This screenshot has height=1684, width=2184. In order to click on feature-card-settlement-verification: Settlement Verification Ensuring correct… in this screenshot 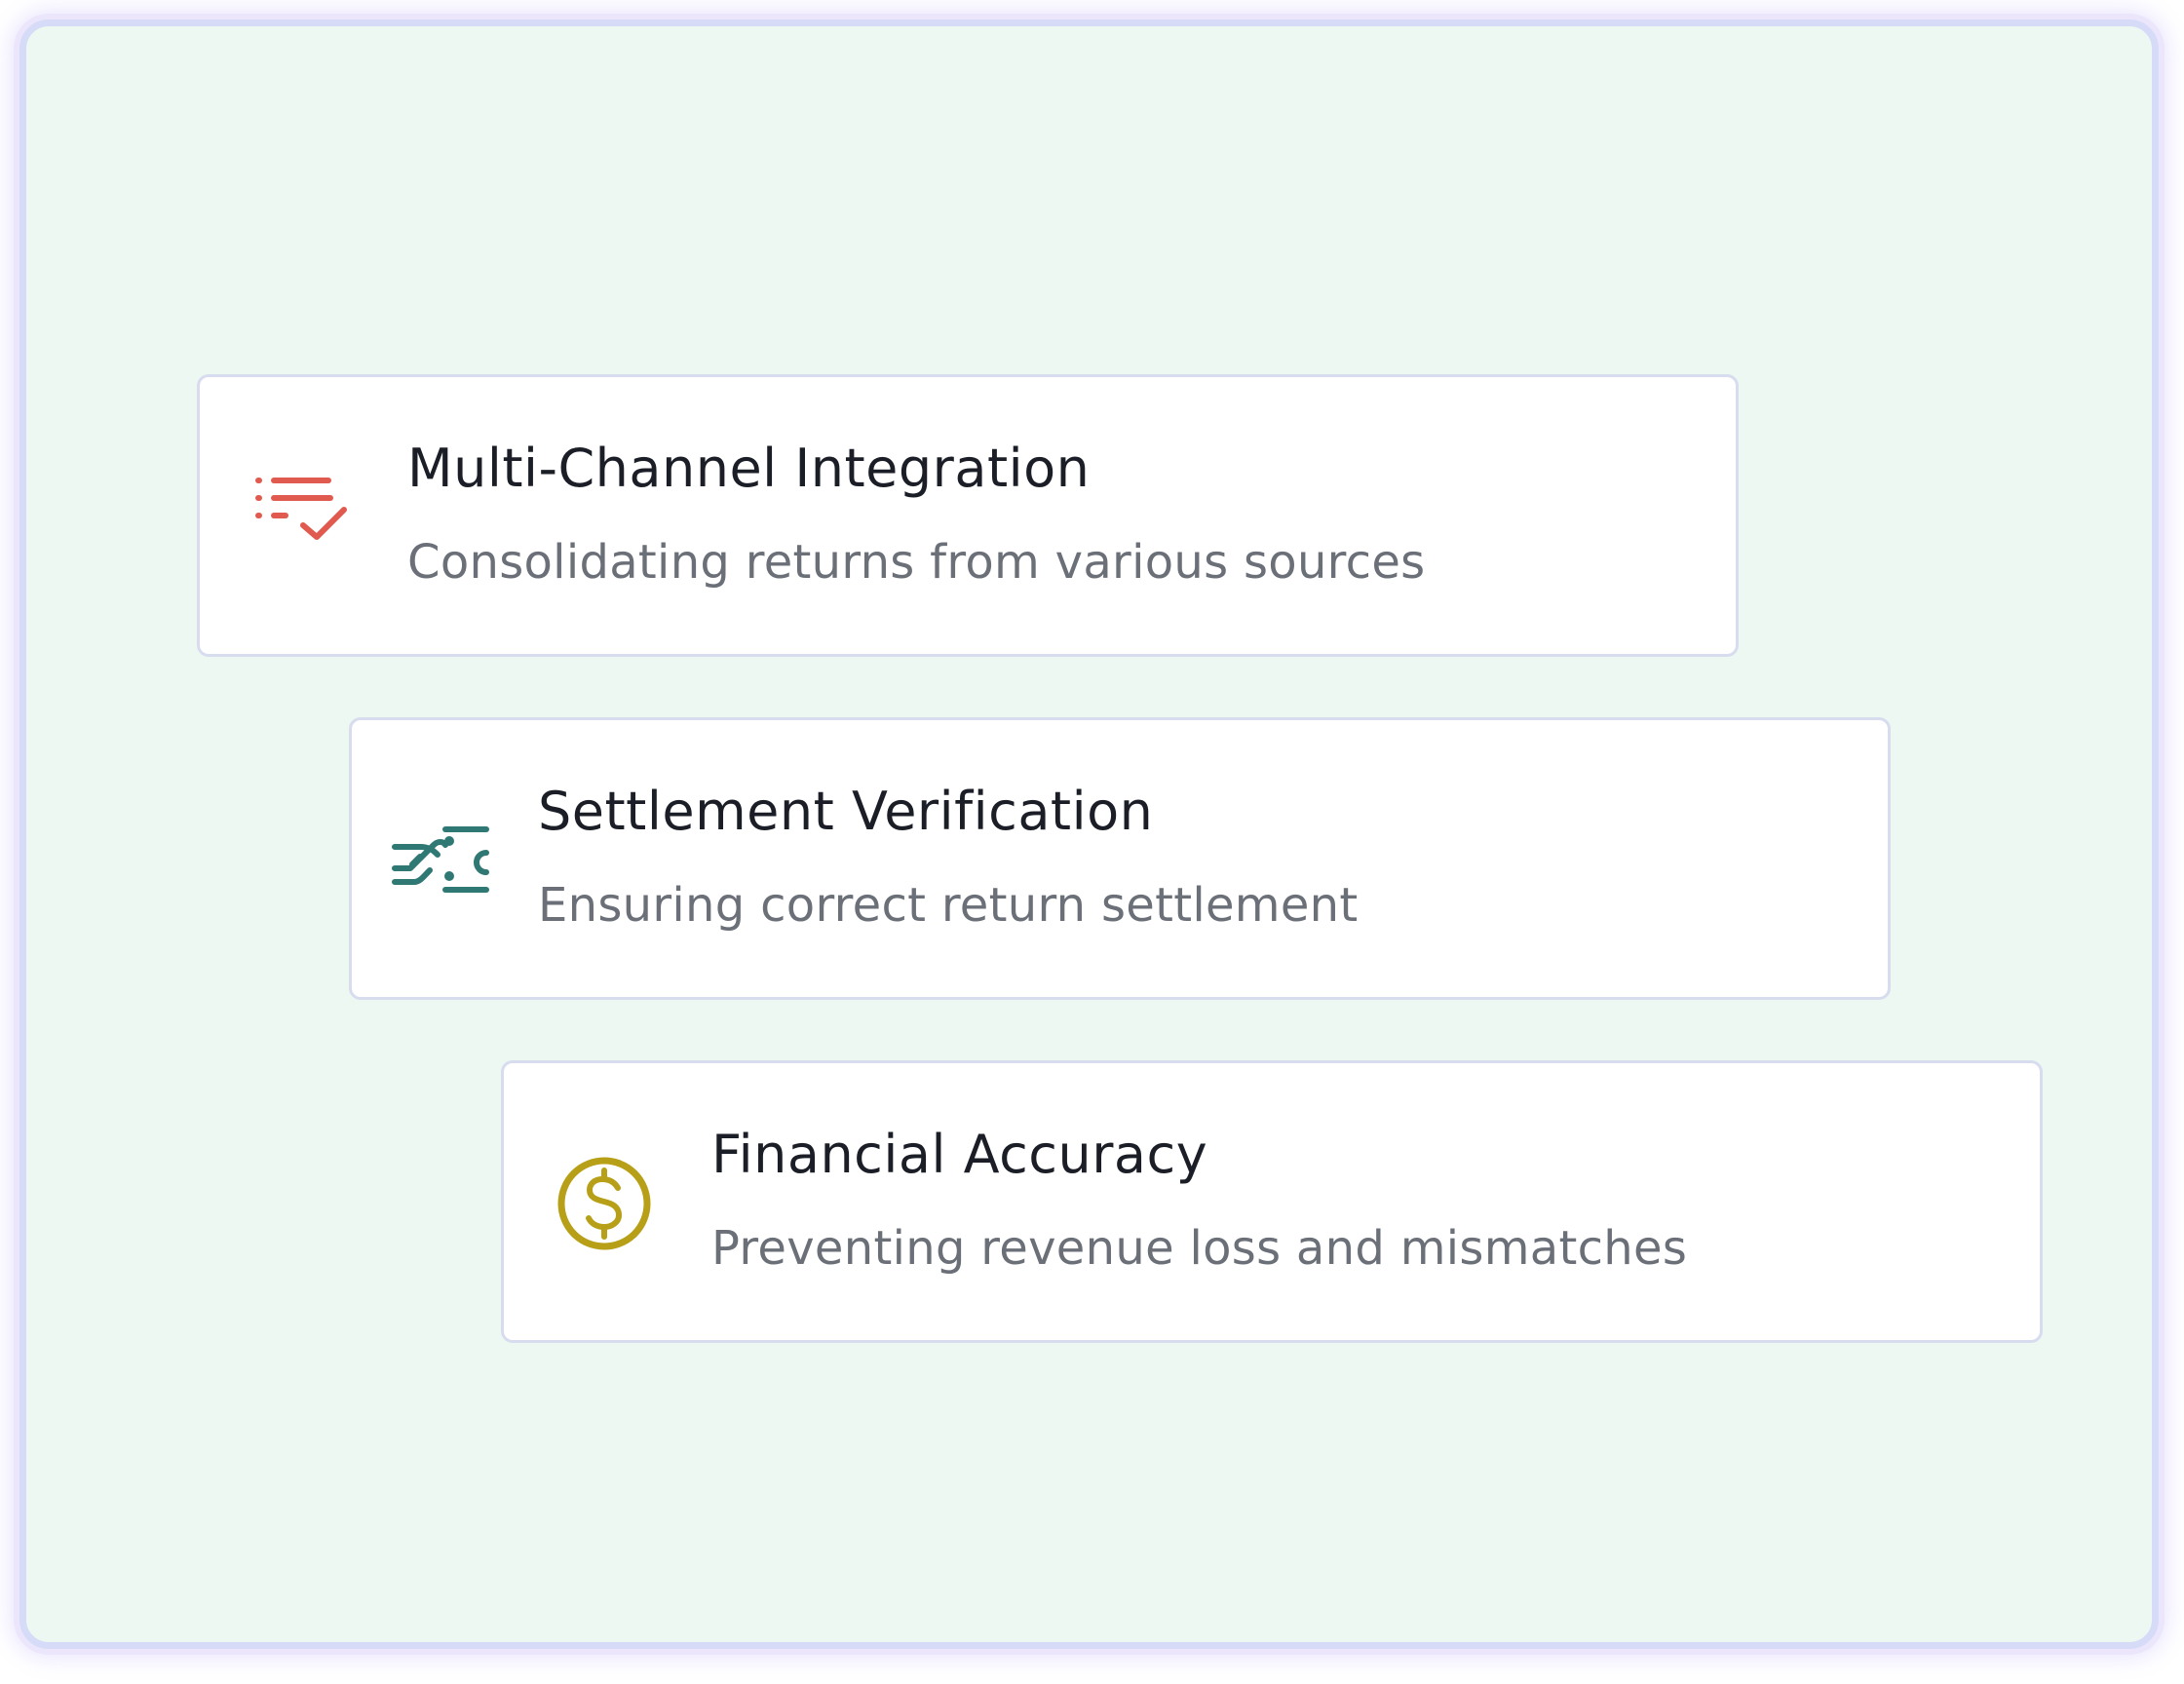, I will do `click(1120, 859)`.